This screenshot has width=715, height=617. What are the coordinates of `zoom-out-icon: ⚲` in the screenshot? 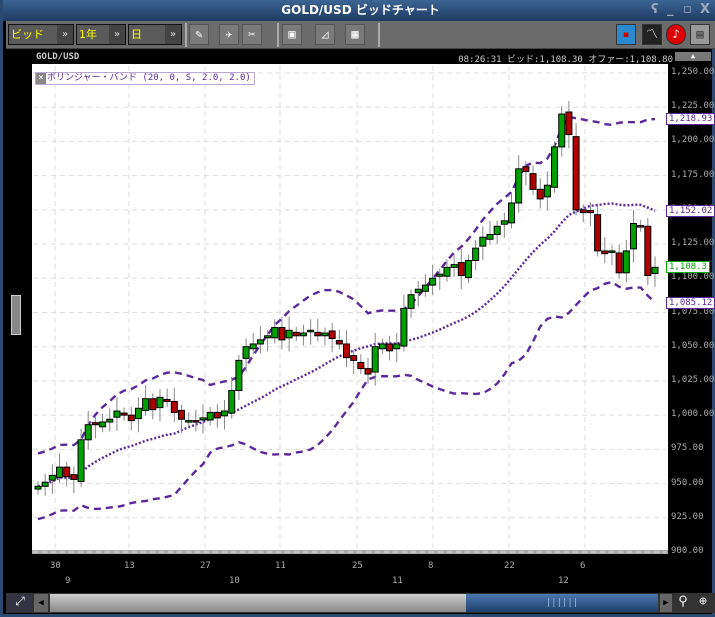 It's located at (683, 603).